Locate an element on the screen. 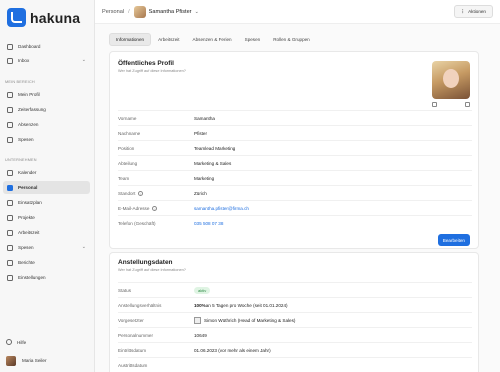 The image size is (500, 372). sidebar-item-zeiterfassung: Zeiterfassung is located at coordinates (46, 109).